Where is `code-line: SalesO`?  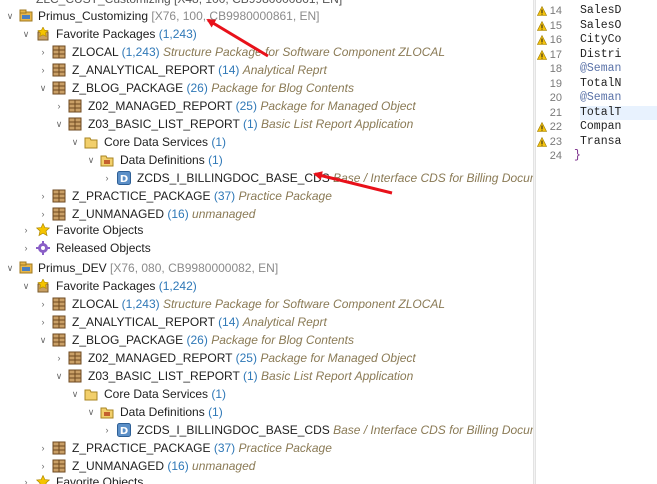
code-line: SalesO is located at coordinates (618, 26).